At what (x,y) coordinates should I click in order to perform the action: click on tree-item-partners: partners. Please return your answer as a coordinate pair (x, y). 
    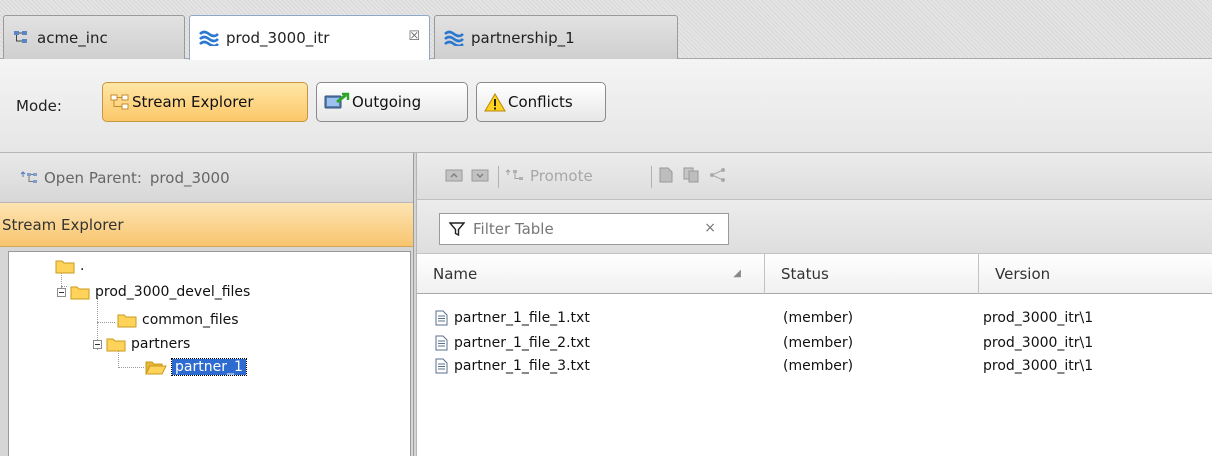
    Looking at the image, I should click on (141, 344).